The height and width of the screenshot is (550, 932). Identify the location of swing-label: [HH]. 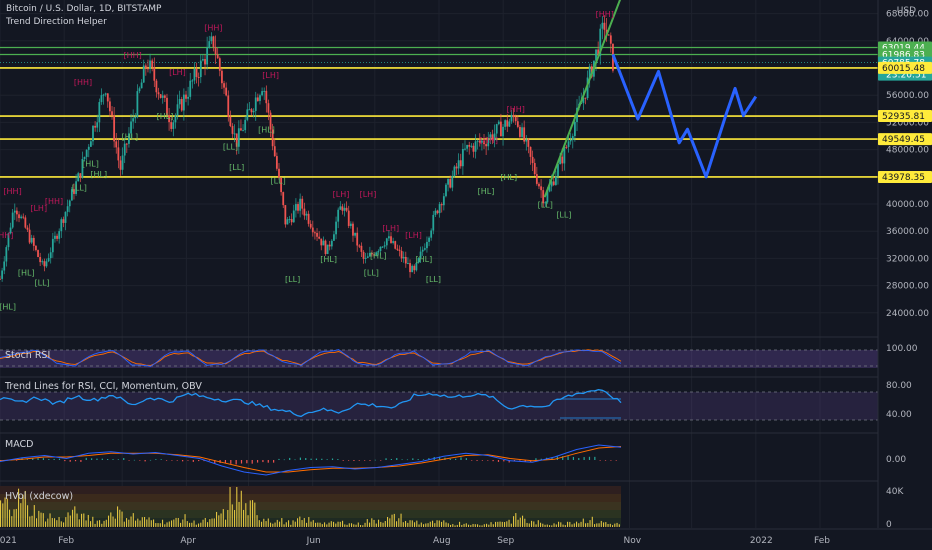
(6, 235).